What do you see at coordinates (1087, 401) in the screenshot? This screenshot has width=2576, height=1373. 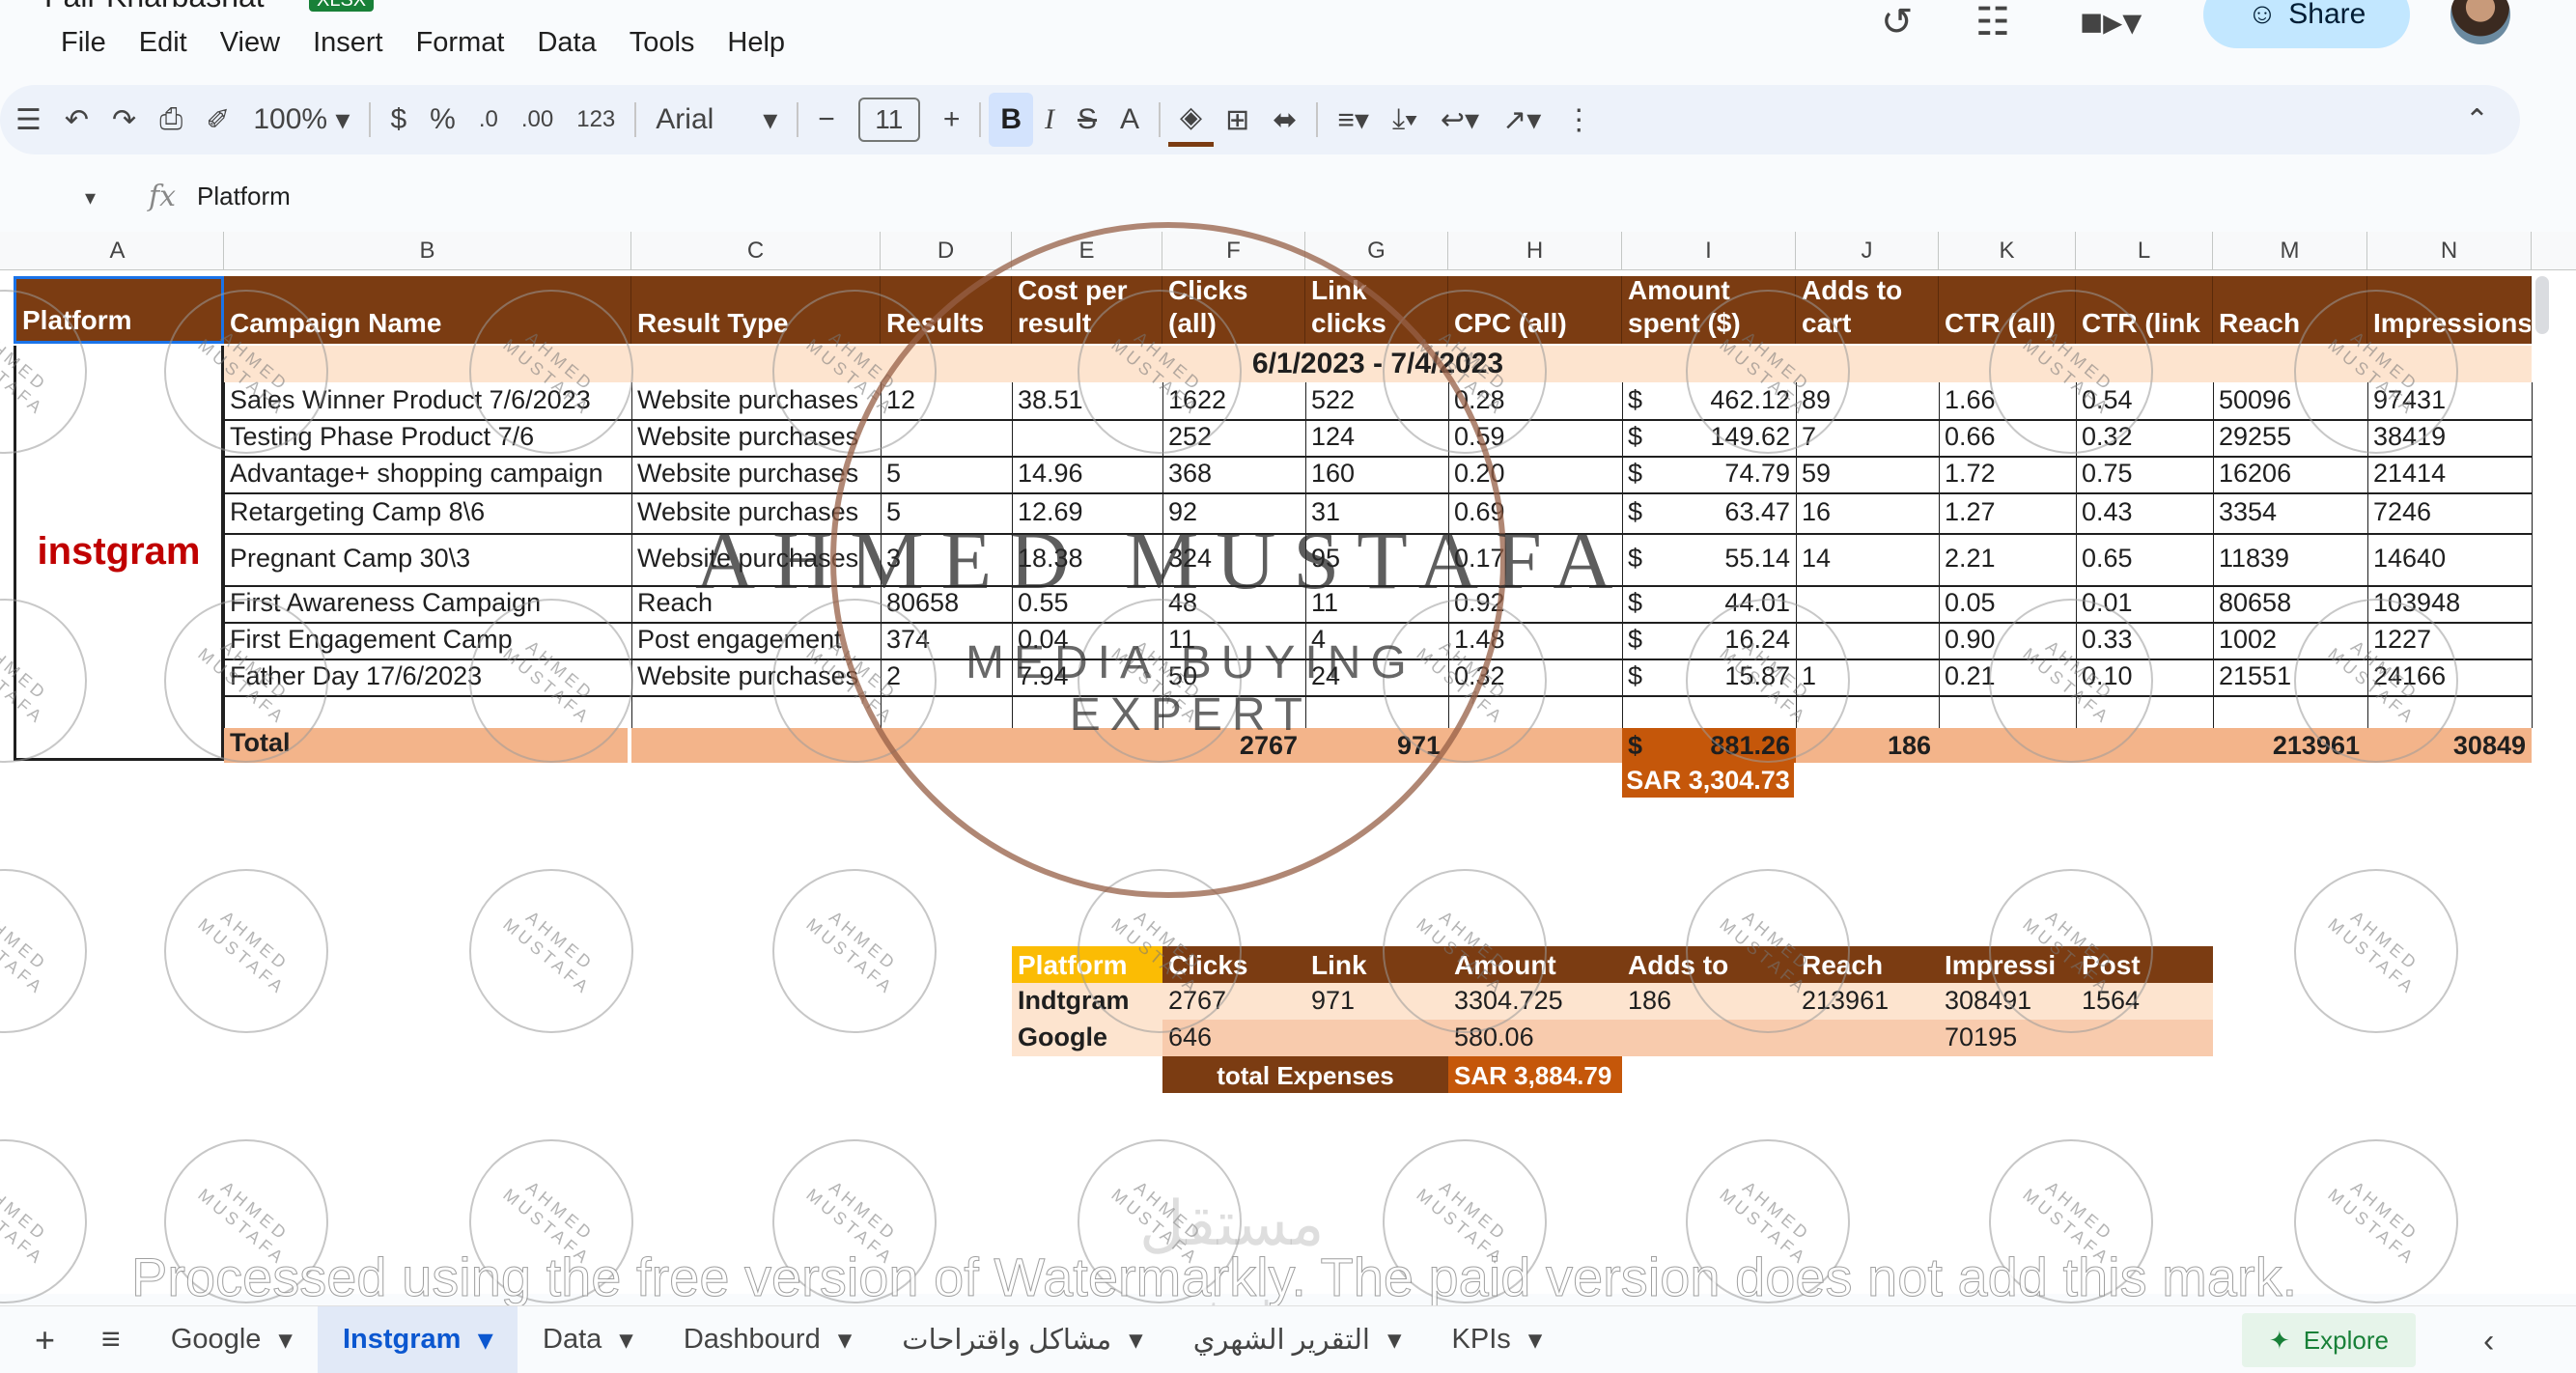 I see `cell-cost-per-result: 38.51` at bounding box center [1087, 401].